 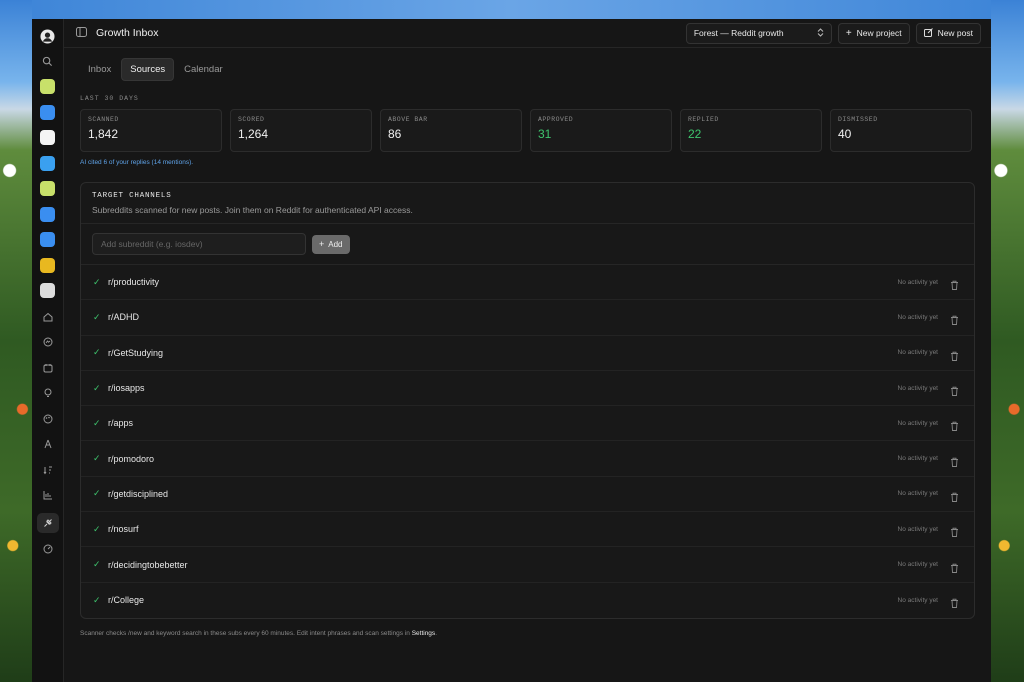 I want to click on wallpaper-right, so click(x=1007, y=341).